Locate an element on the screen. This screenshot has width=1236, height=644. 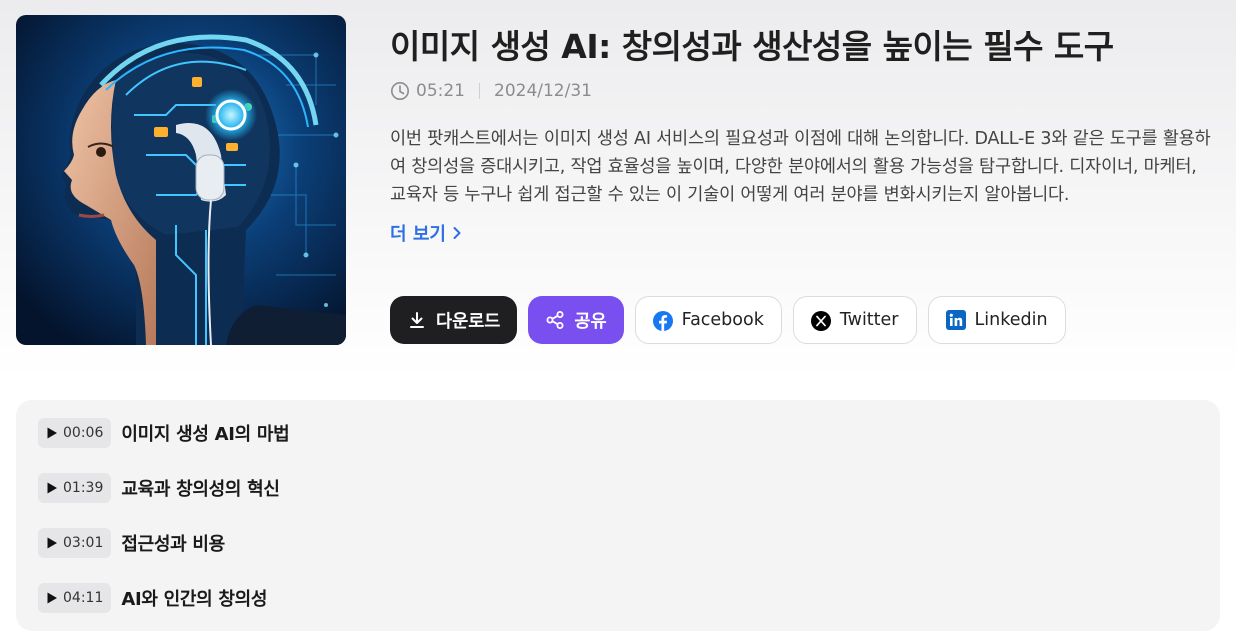
action-buttons: 다운로드 공유 Facebook Twitter Linkedin is located at coordinates (728, 320).